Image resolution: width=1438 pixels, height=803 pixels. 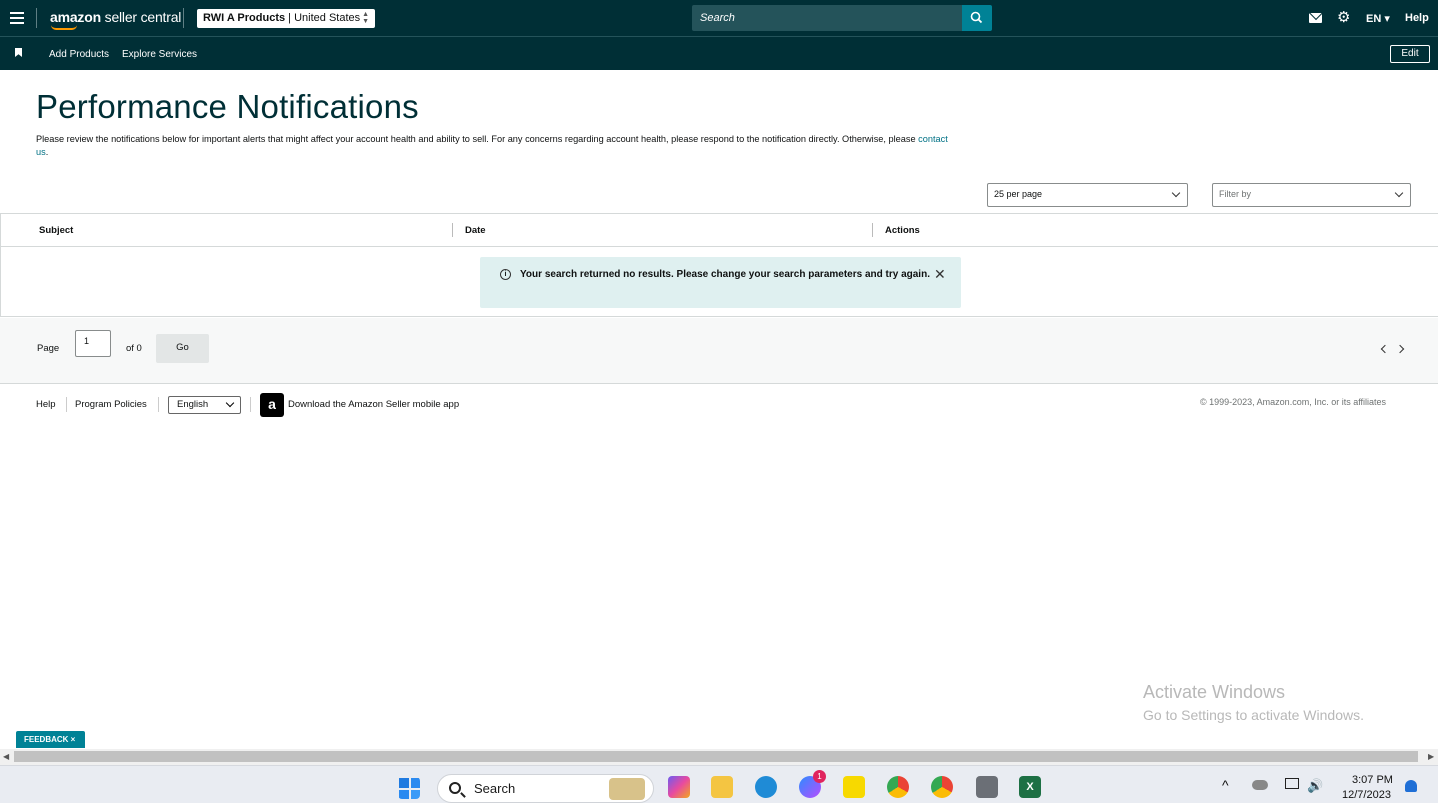 I want to click on notification-badge: 1, so click(x=819, y=776).